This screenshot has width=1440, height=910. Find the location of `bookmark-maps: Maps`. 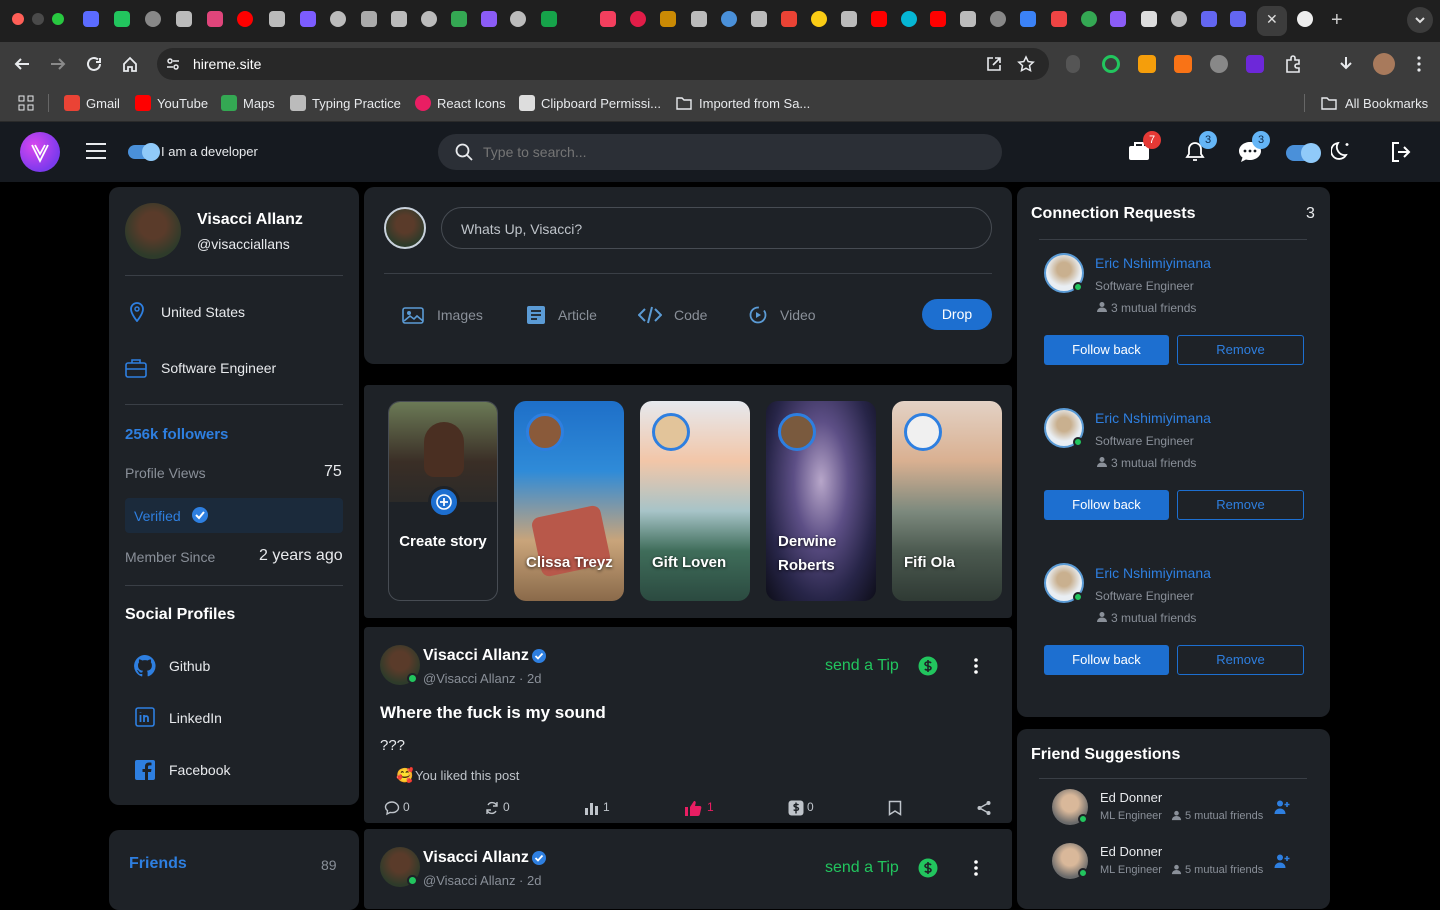

bookmark-maps: Maps is located at coordinates (259, 103).